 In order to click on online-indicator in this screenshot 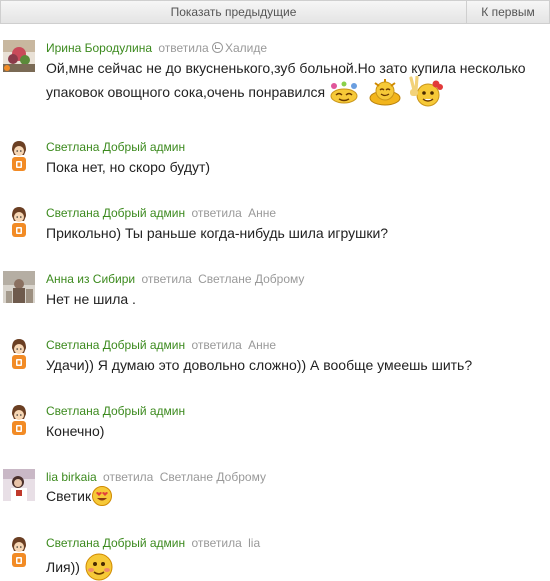, I will do `click(7, 68)`.